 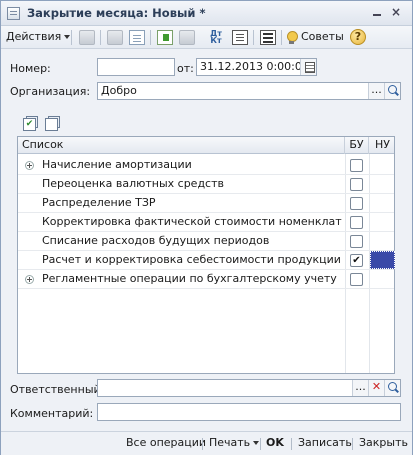 What do you see at coordinates (383, 443) in the screenshot?
I see `close-button: Закрыть` at bounding box center [383, 443].